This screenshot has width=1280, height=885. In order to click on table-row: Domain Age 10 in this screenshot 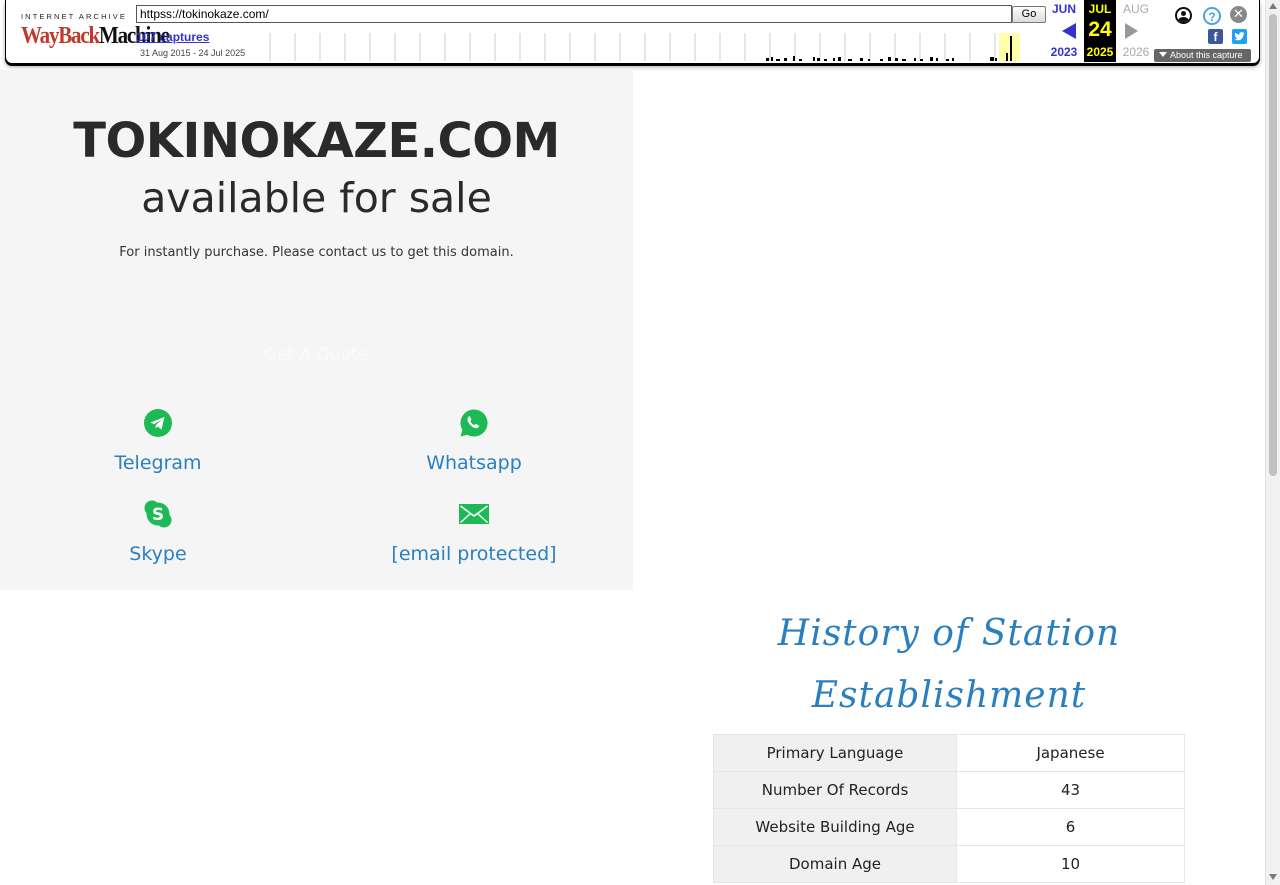, I will do `click(949, 864)`.